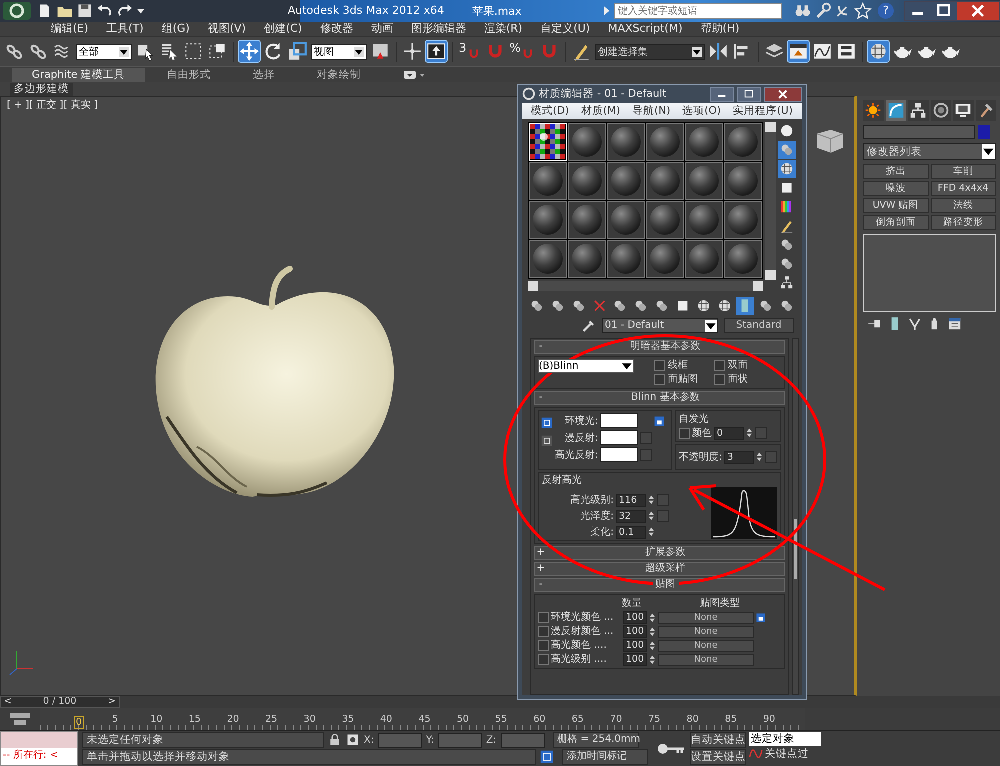 Image resolution: width=1000 pixels, height=766 pixels. I want to click on search-field: 键入关键字或短语, so click(698, 11).